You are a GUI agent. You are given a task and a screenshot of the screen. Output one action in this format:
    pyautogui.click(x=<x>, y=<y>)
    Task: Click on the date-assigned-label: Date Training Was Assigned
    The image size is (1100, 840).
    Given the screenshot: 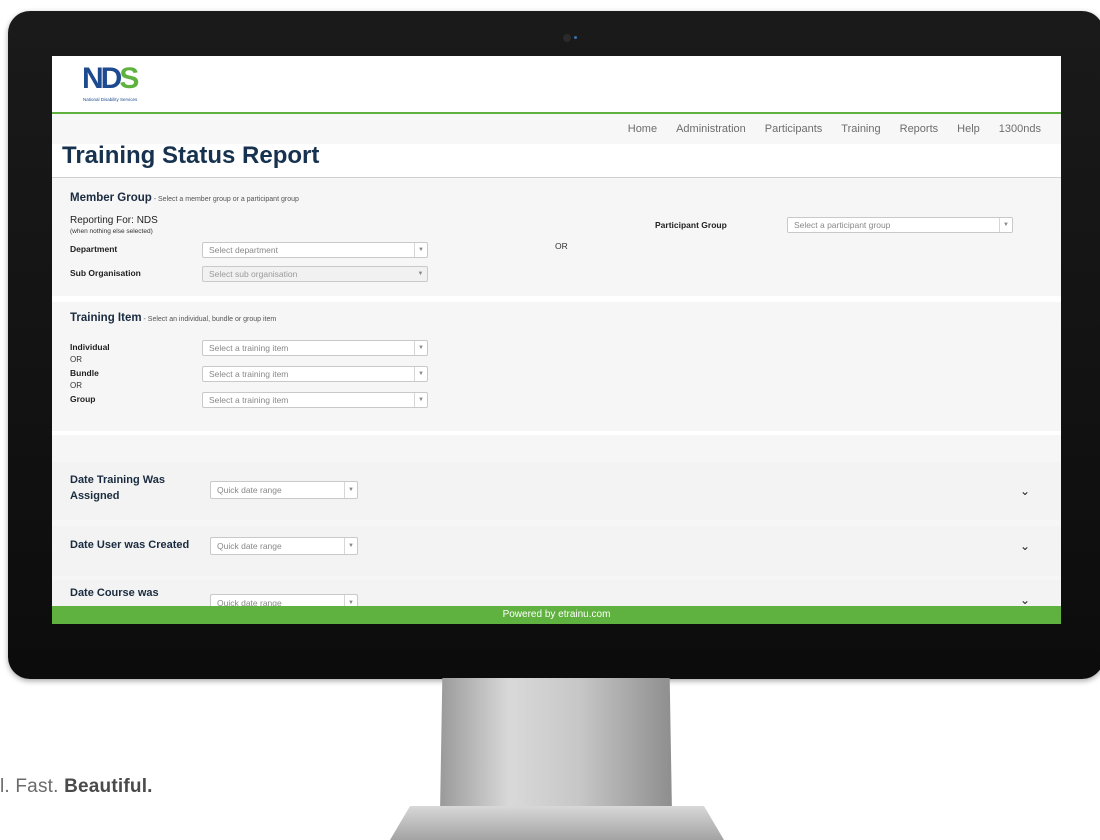 What is the action you would take?
    pyautogui.click(x=117, y=488)
    